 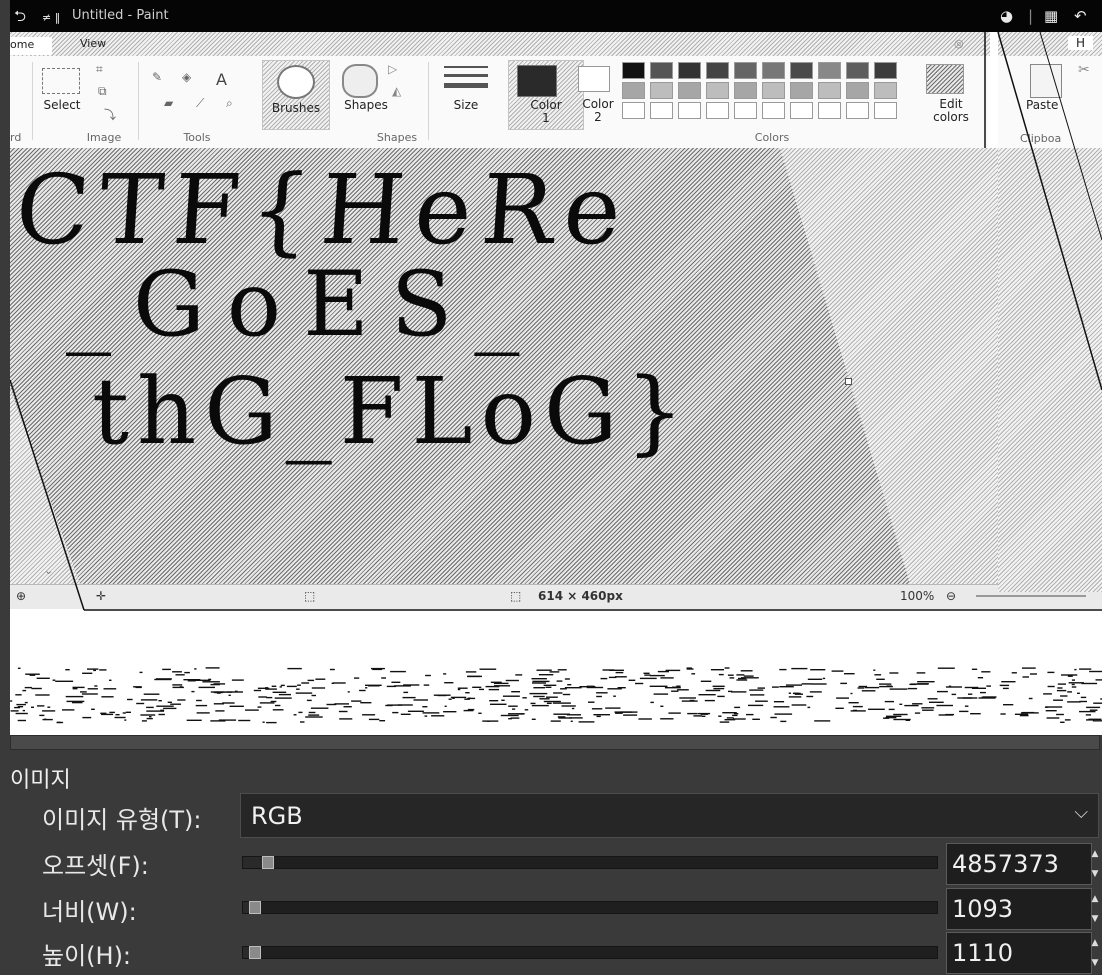 I want to click on offset-slider-knob, so click(x=268, y=862).